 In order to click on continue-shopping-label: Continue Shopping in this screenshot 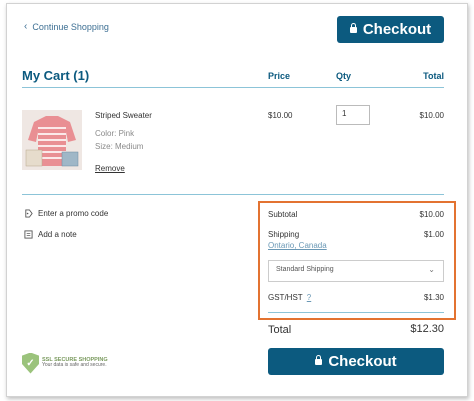, I will do `click(70, 26)`.